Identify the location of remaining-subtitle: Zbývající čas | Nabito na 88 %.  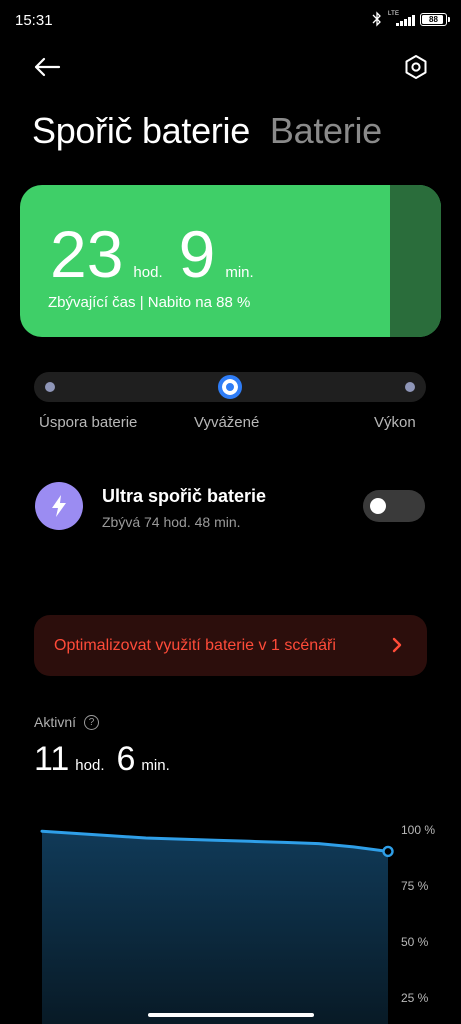
(149, 302).